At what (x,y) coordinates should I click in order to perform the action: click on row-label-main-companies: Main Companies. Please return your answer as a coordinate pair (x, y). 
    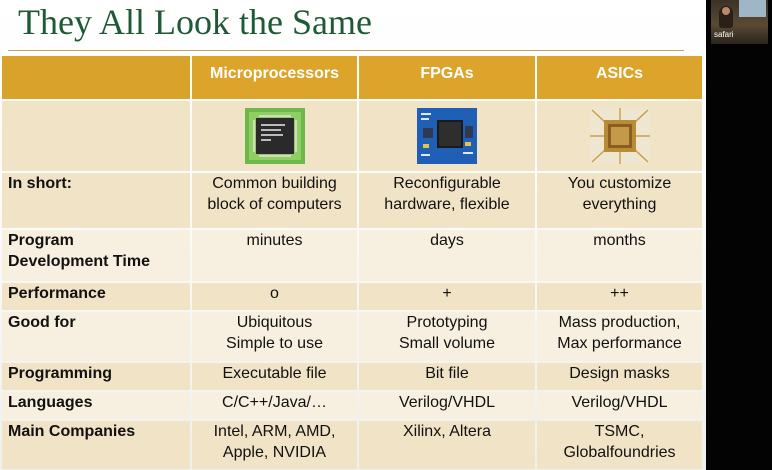
    Looking at the image, I should click on (96, 445).